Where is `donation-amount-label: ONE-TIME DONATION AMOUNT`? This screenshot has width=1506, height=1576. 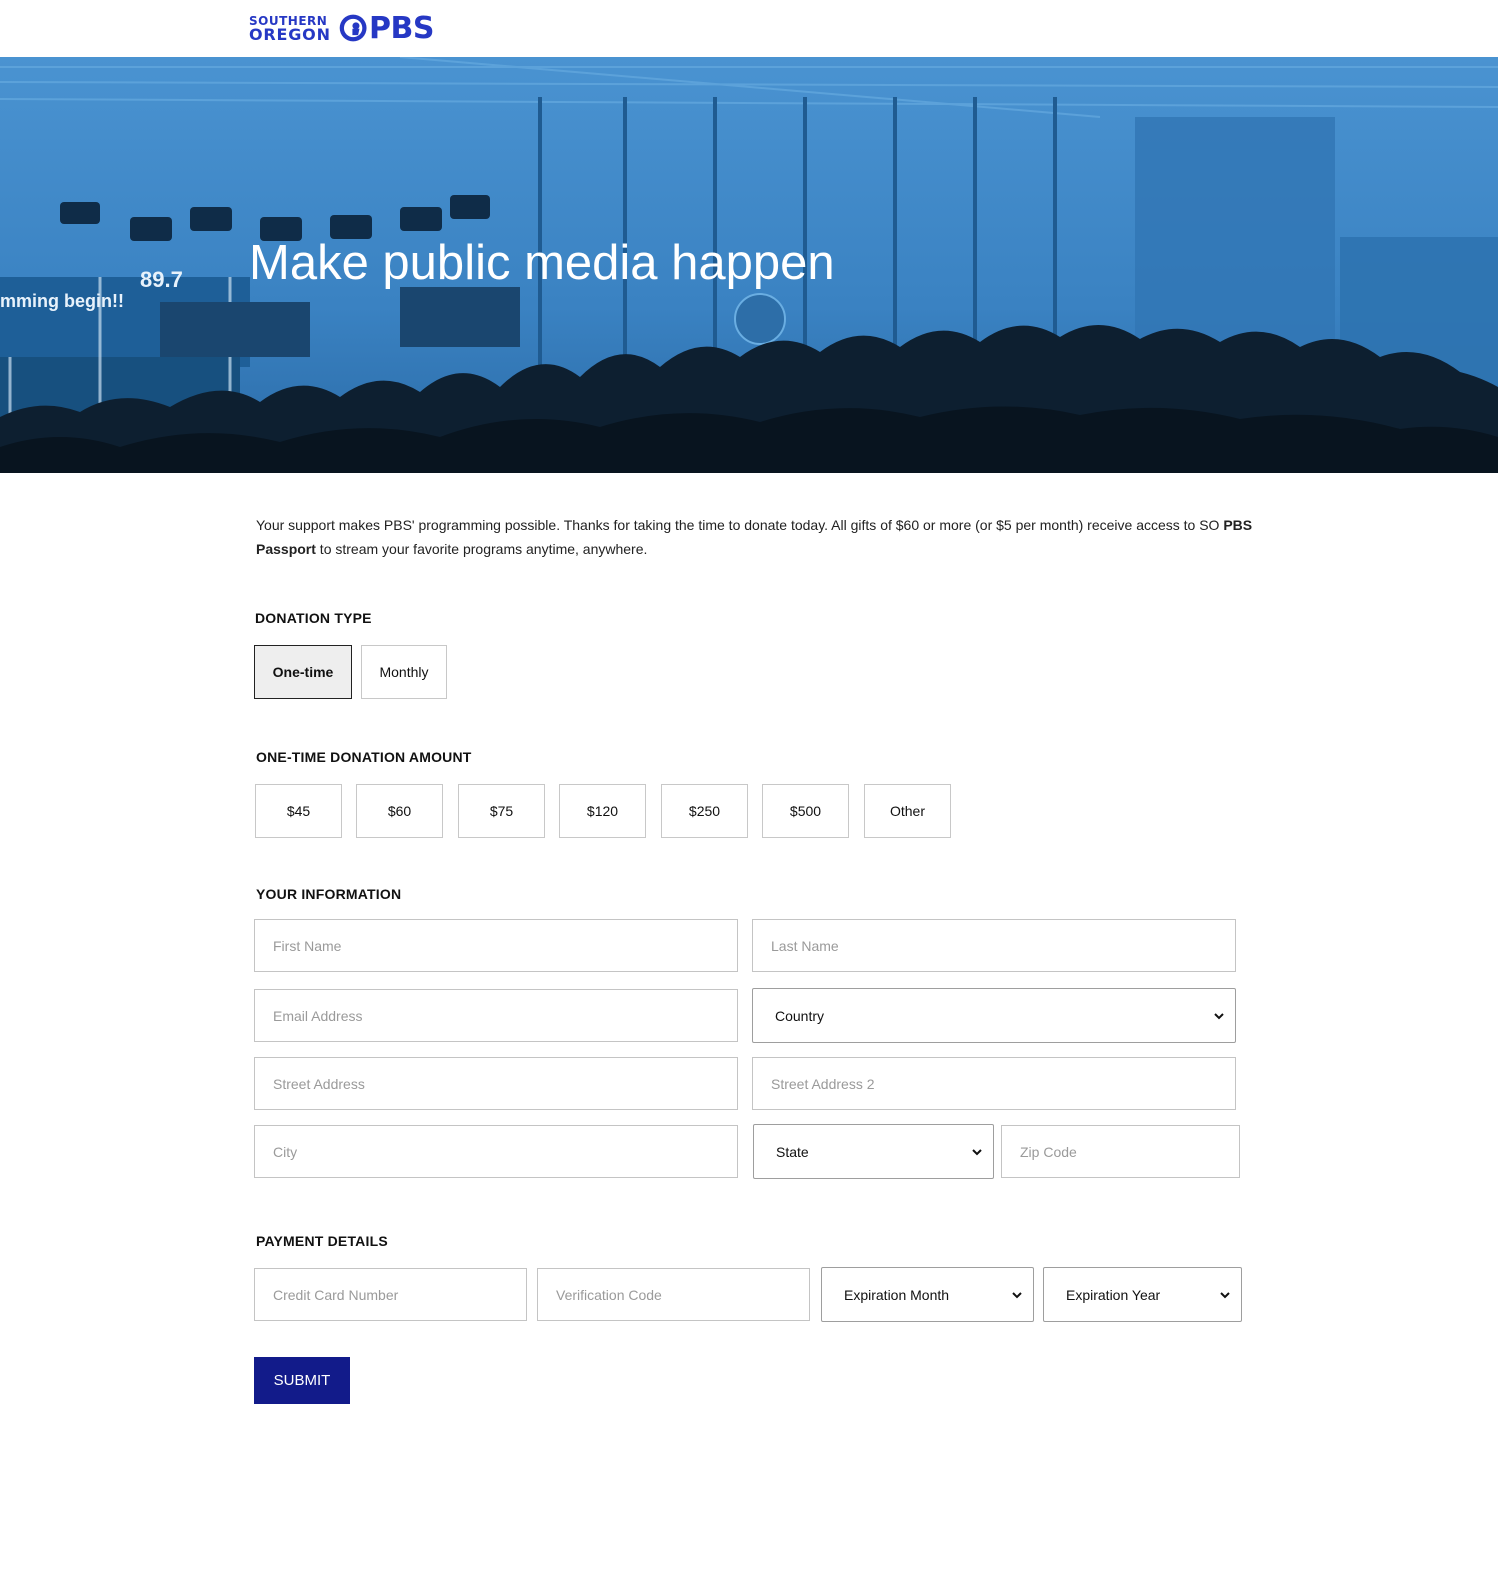
donation-amount-label: ONE-TIME DONATION AMOUNT is located at coordinates (364, 757).